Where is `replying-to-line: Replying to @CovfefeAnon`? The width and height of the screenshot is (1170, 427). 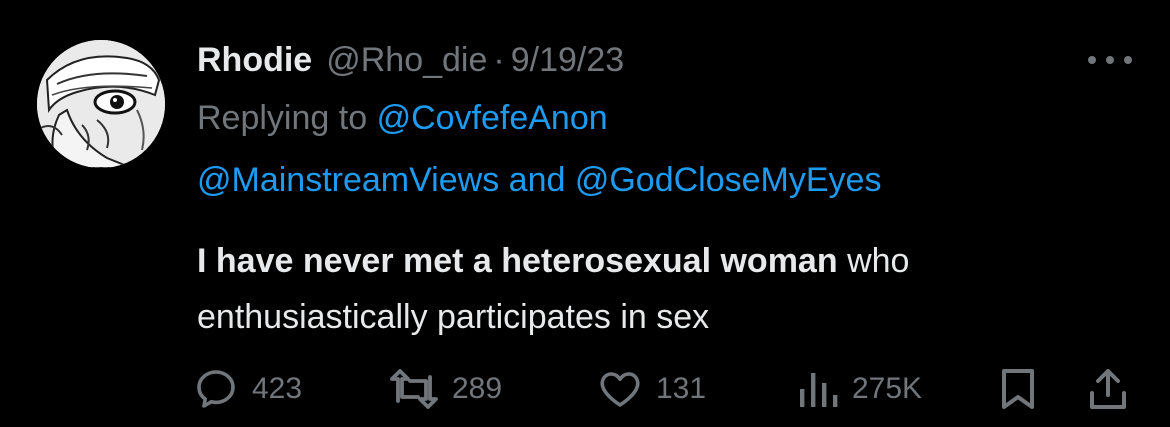 replying-to-line: Replying to @CovfefeAnon is located at coordinates (402, 118).